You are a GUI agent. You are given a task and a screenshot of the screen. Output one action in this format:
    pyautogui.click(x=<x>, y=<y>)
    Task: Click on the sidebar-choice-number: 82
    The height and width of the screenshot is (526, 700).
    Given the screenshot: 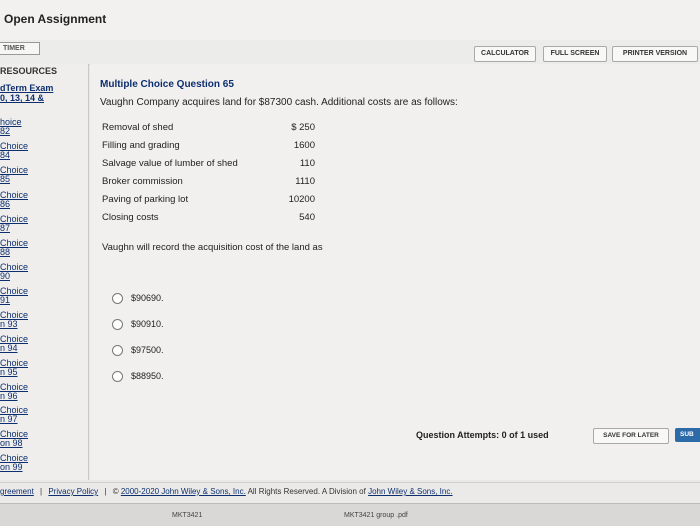 What is the action you would take?
    pyautogui.click(x=5, y=131)
    